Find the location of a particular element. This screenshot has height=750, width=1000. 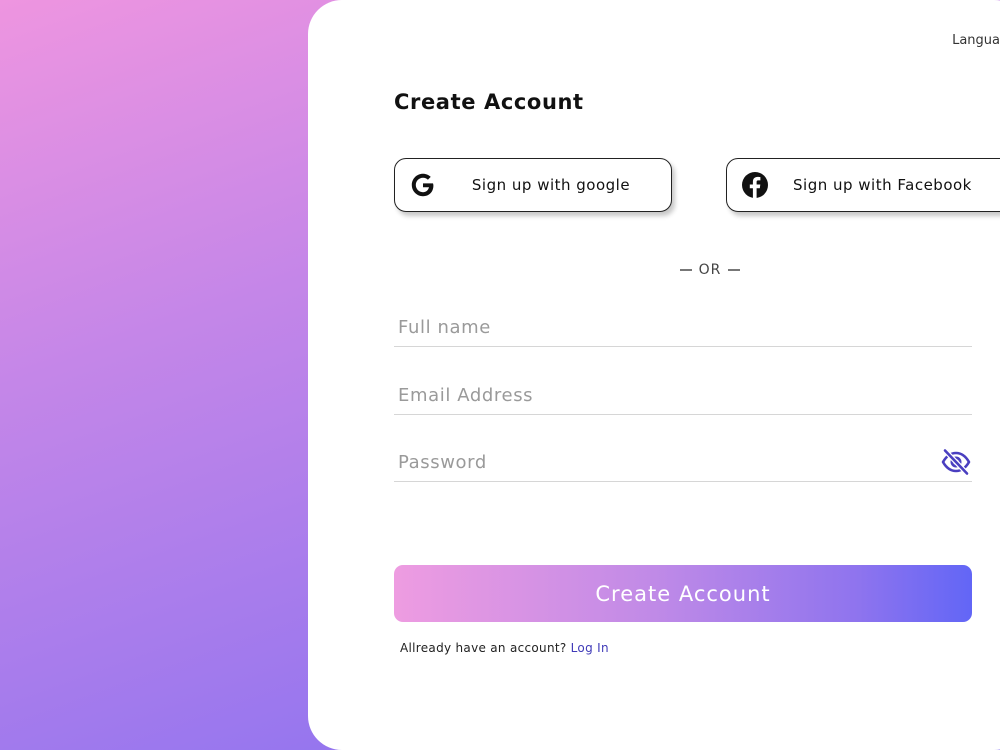

or-divider-text: OR is located at coordinates (710, 270).